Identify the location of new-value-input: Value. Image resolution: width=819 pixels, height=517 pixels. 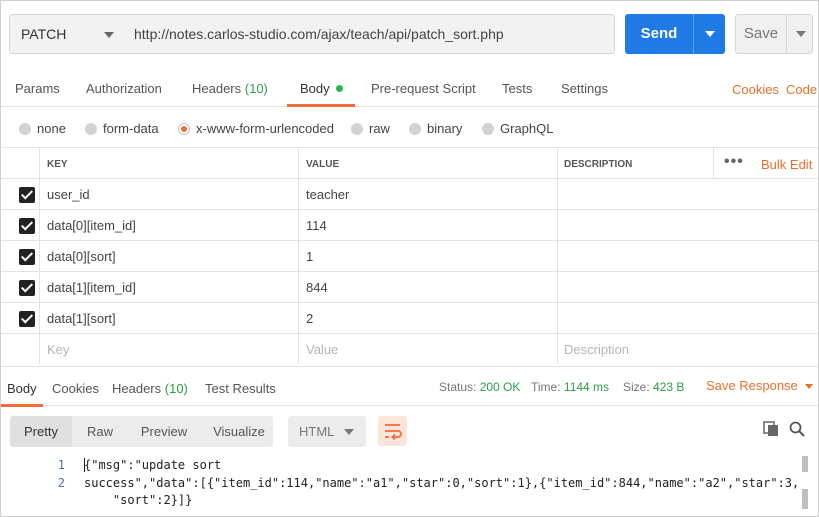
(322, 349).